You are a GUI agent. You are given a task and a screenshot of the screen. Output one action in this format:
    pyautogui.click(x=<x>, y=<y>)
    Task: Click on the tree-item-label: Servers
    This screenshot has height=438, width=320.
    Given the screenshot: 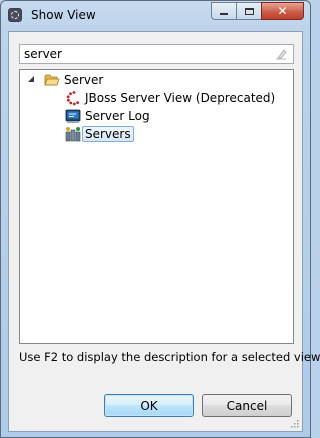 What is the action you would take?
    pyautogui.click(x=108, y=134)
    